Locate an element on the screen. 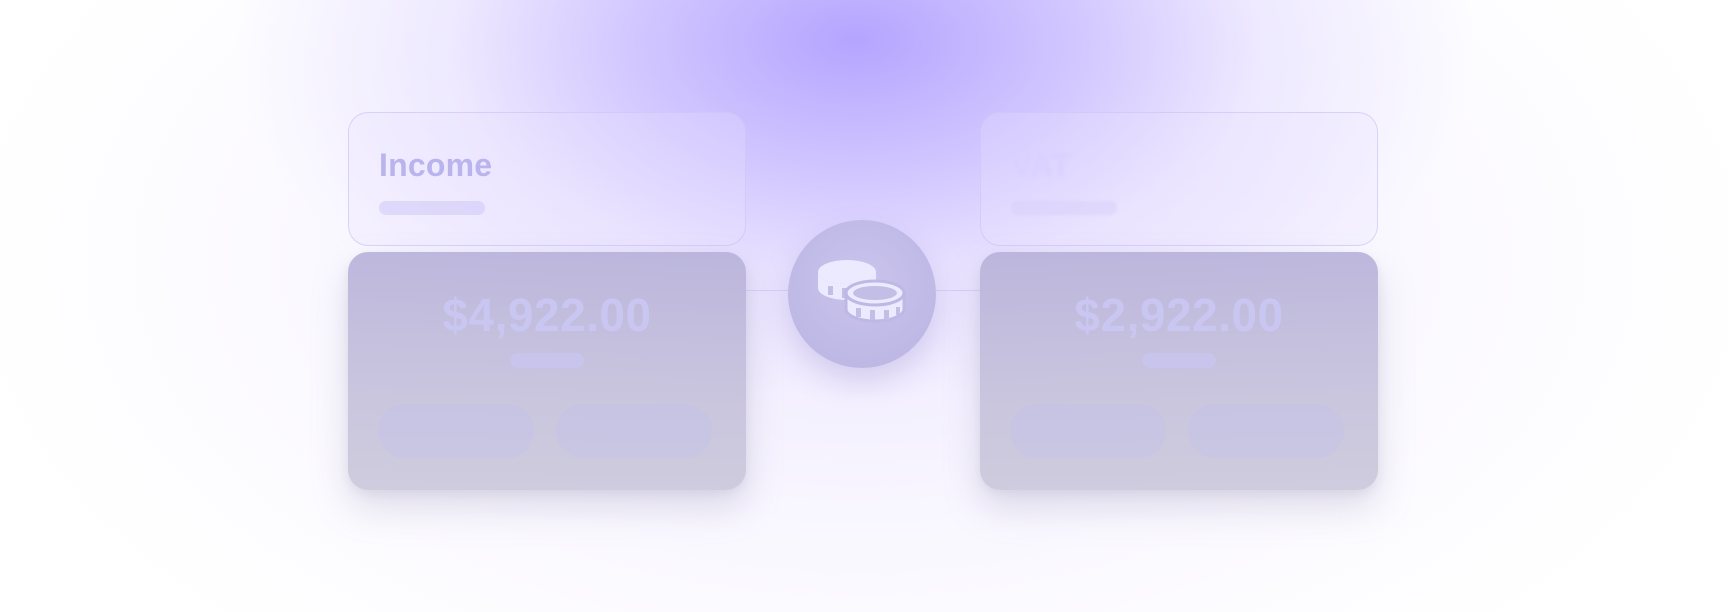 This screenshot has height=612, width=1728. income-amount-pill is located at coordinates (547, 360).